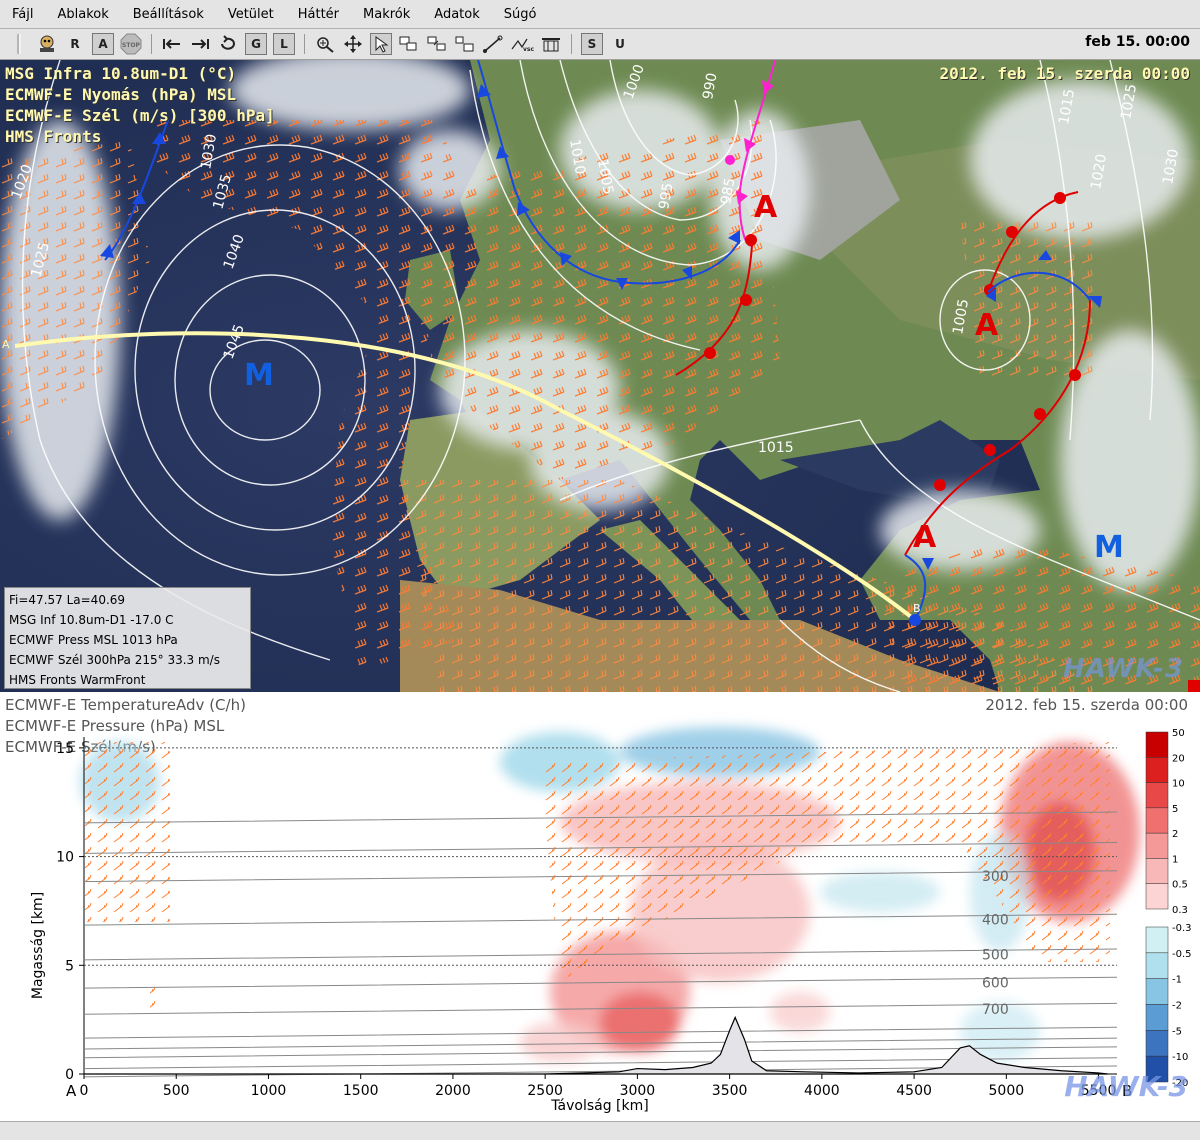 Image resolution: width=1200 pixels, height=1140 pixels. What do you see at coordinates (1178, 733) in the screenshot?
I see `colorbar-label: 50` at bounding box center [1178, 733].